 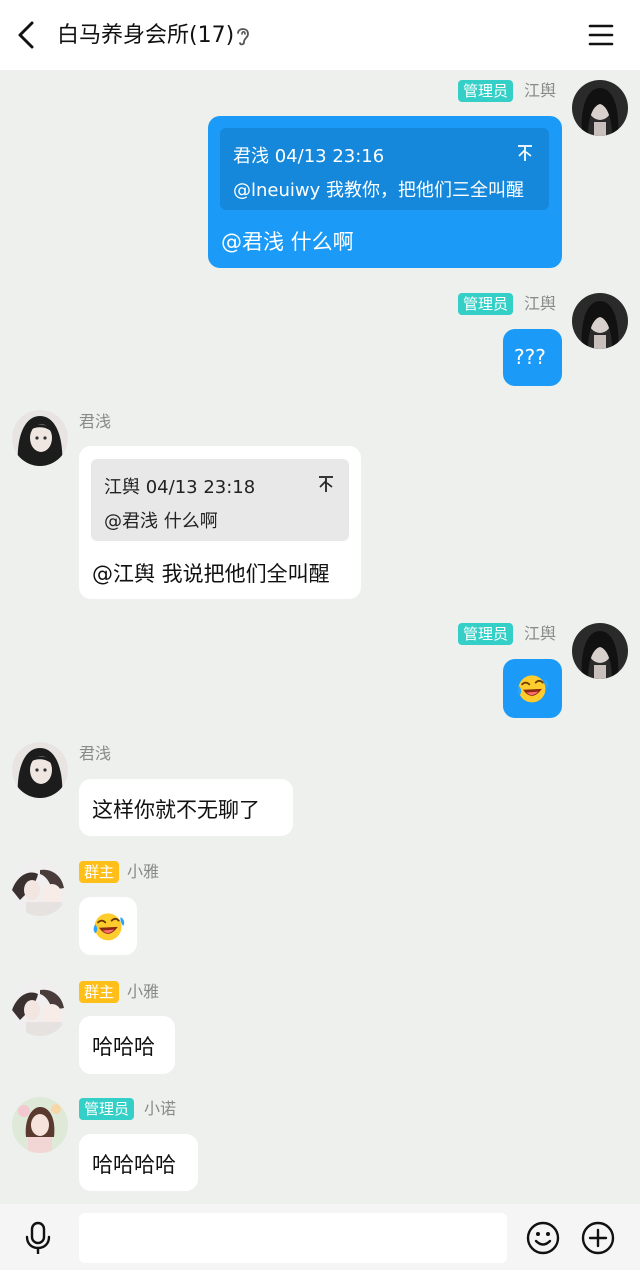 What do you see at coordinates (211, 574) in the screenshot?
I see `message-text: @江舆 我说把他们全叫醒` at bounding box center [211, 574].